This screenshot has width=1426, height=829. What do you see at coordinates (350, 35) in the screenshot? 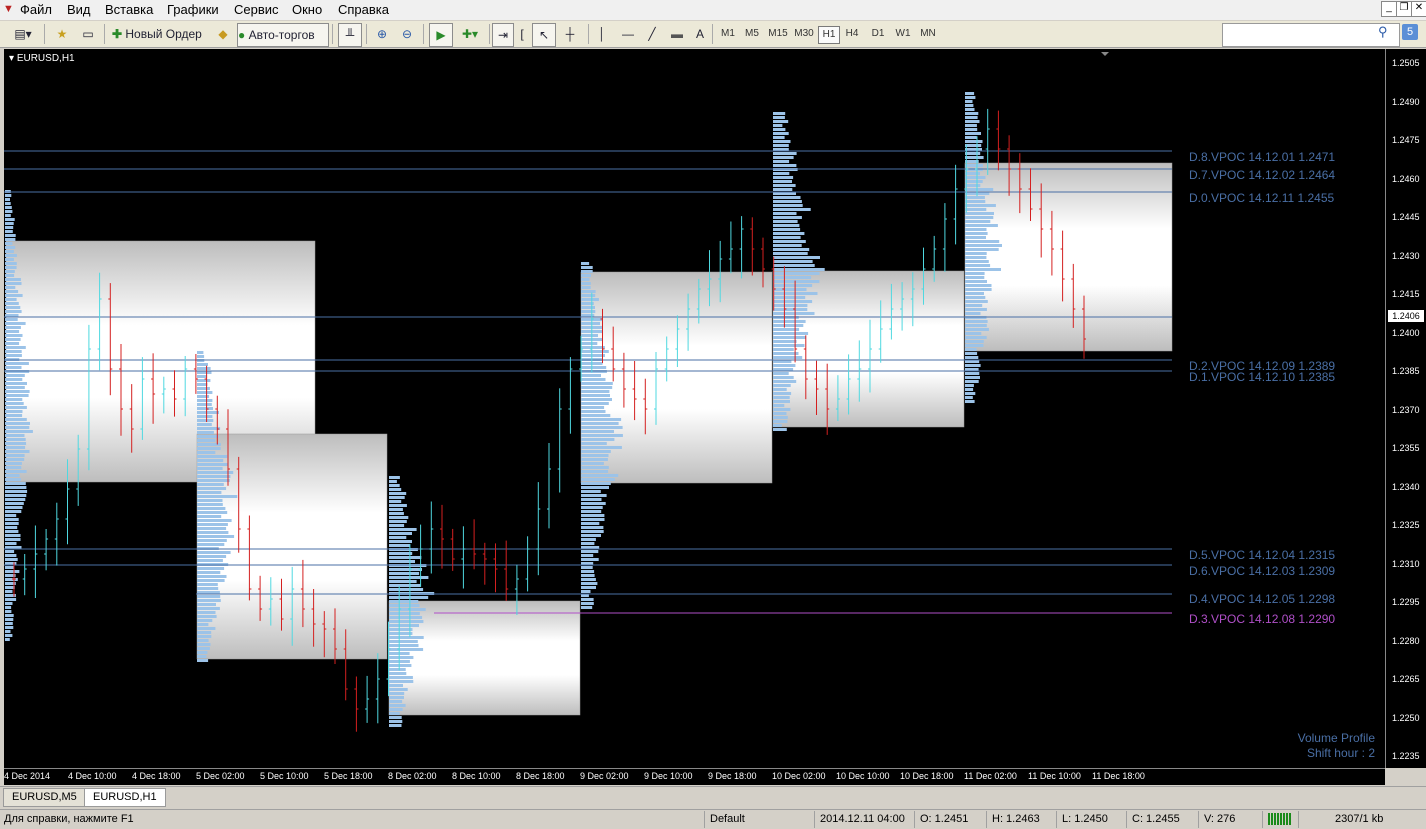
I see `bar-chart-icon: ╨` at bounding box center [350, 35].